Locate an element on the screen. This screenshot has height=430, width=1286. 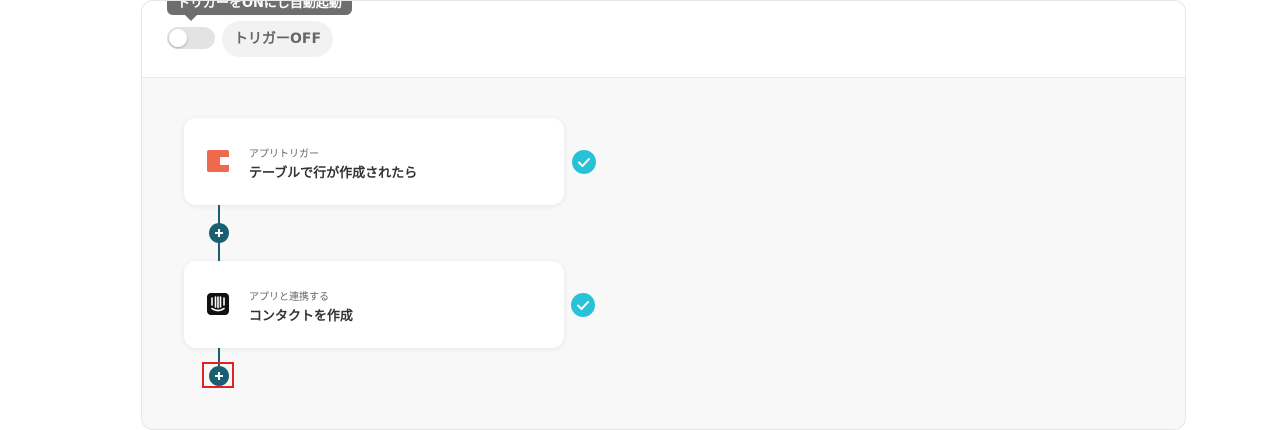
highlight-box is located at coordinates (218, 375).